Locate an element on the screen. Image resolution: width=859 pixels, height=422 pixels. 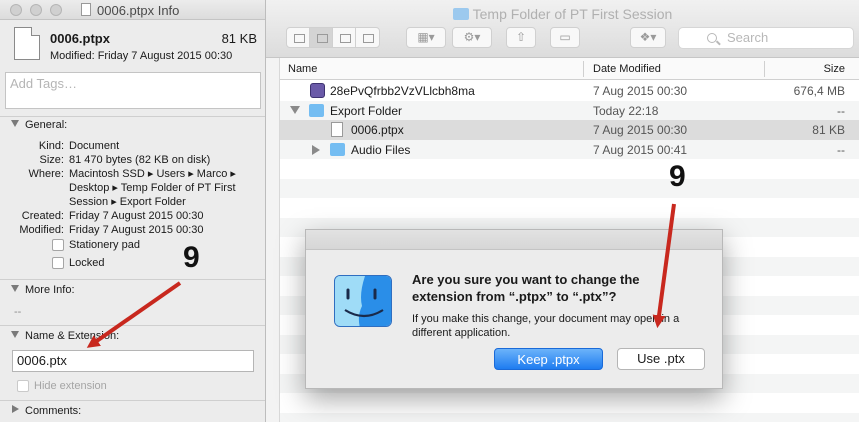
minimize-button is located at coordinates (36, 10).